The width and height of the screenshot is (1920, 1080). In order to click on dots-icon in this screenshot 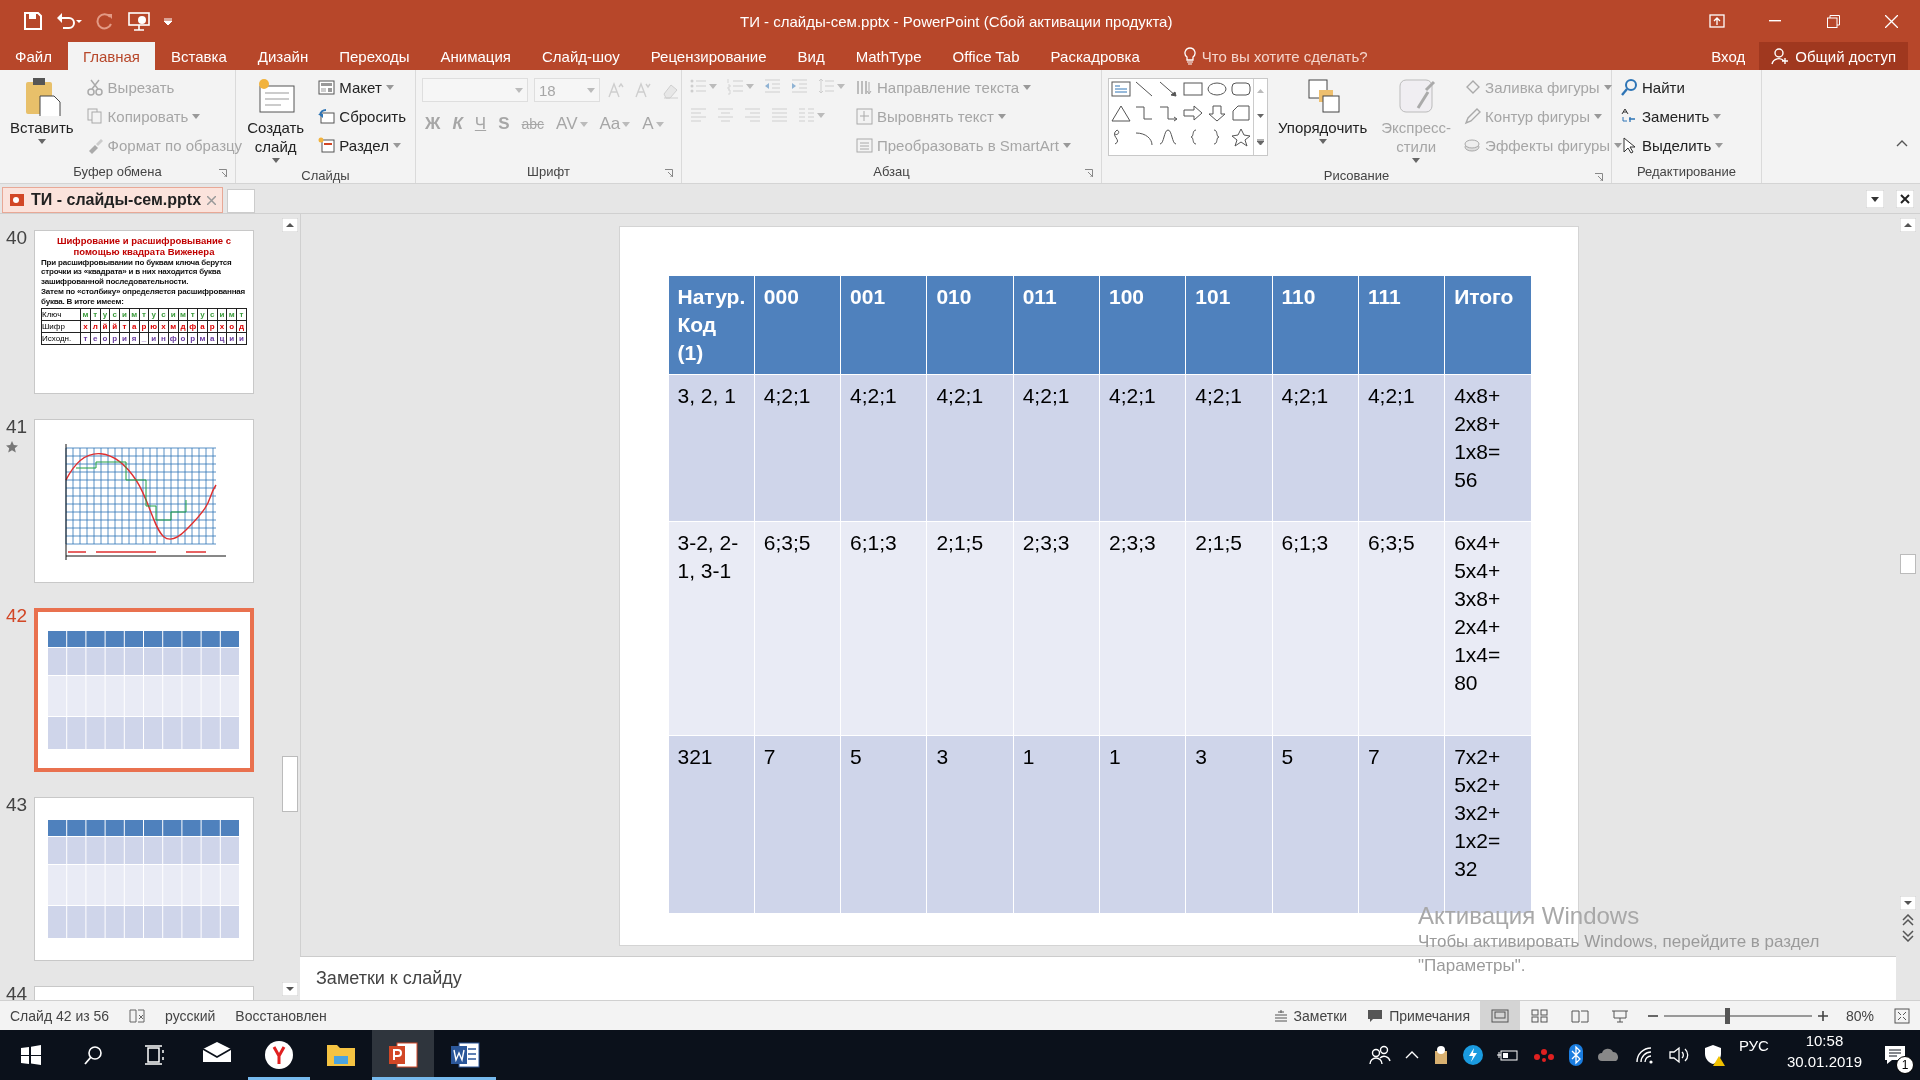, I will do `click(1543, 1055)`.